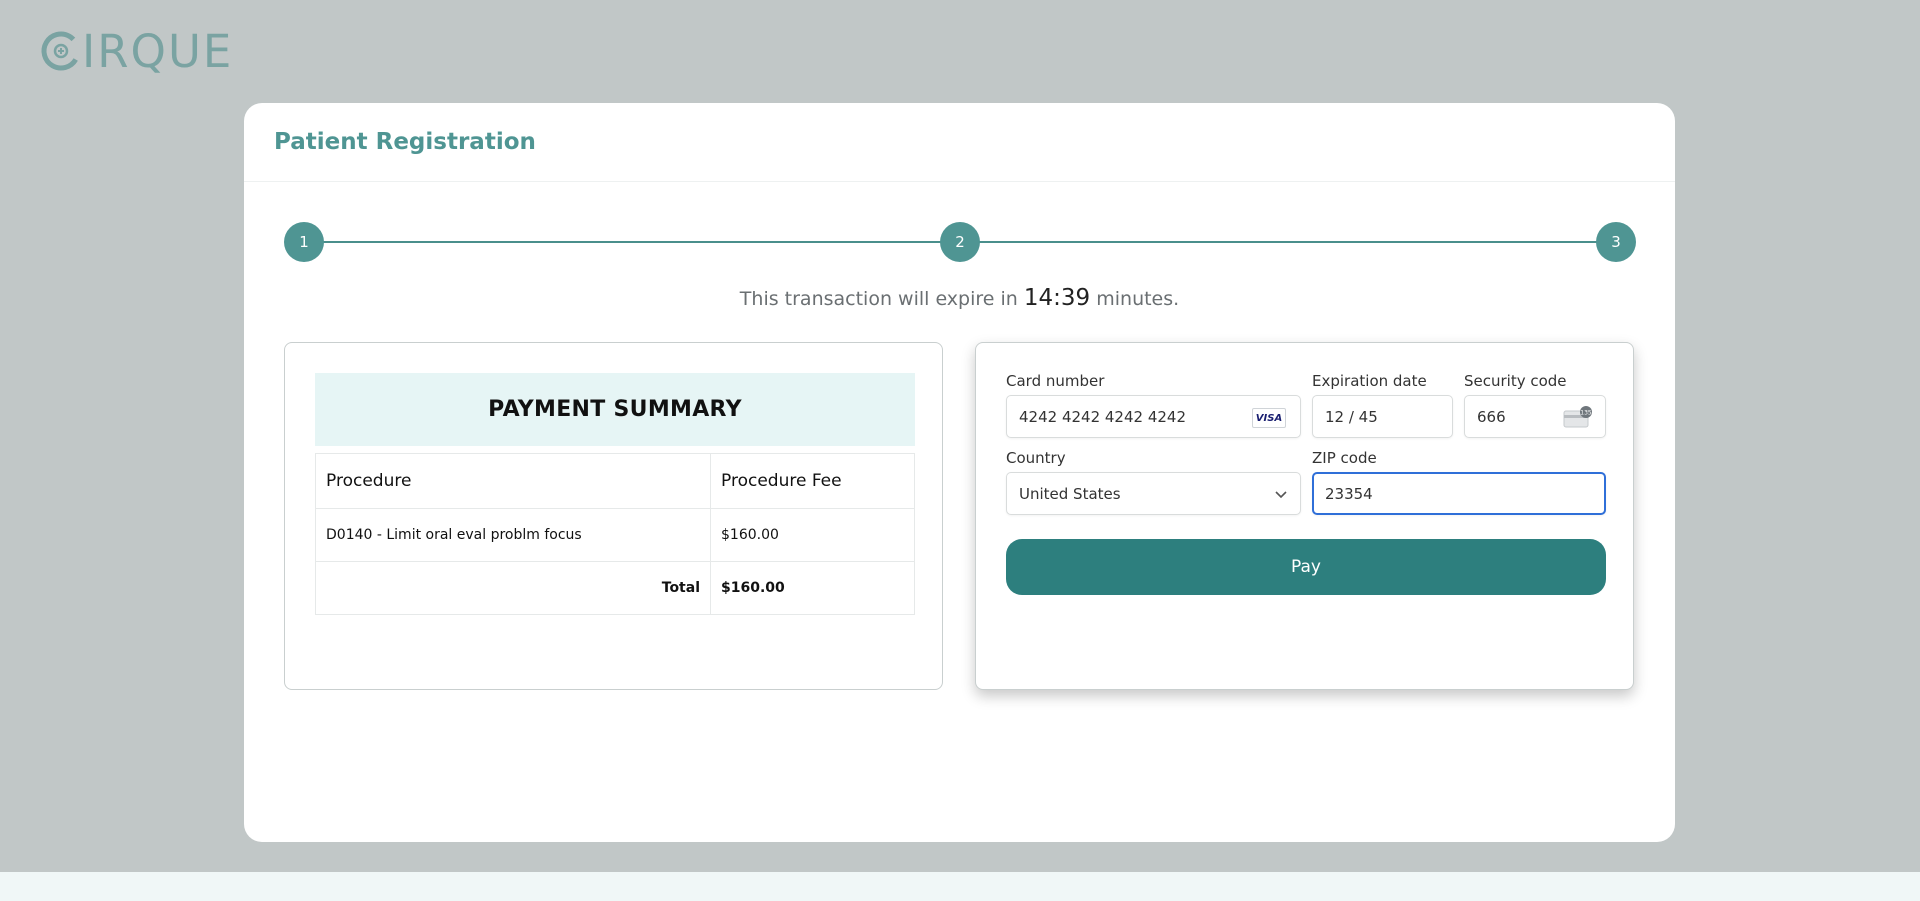 The image size is (1920, 901). Describe the element at coordinates (304, 242) in the screenshot. I see `step-1: 1` at that location.